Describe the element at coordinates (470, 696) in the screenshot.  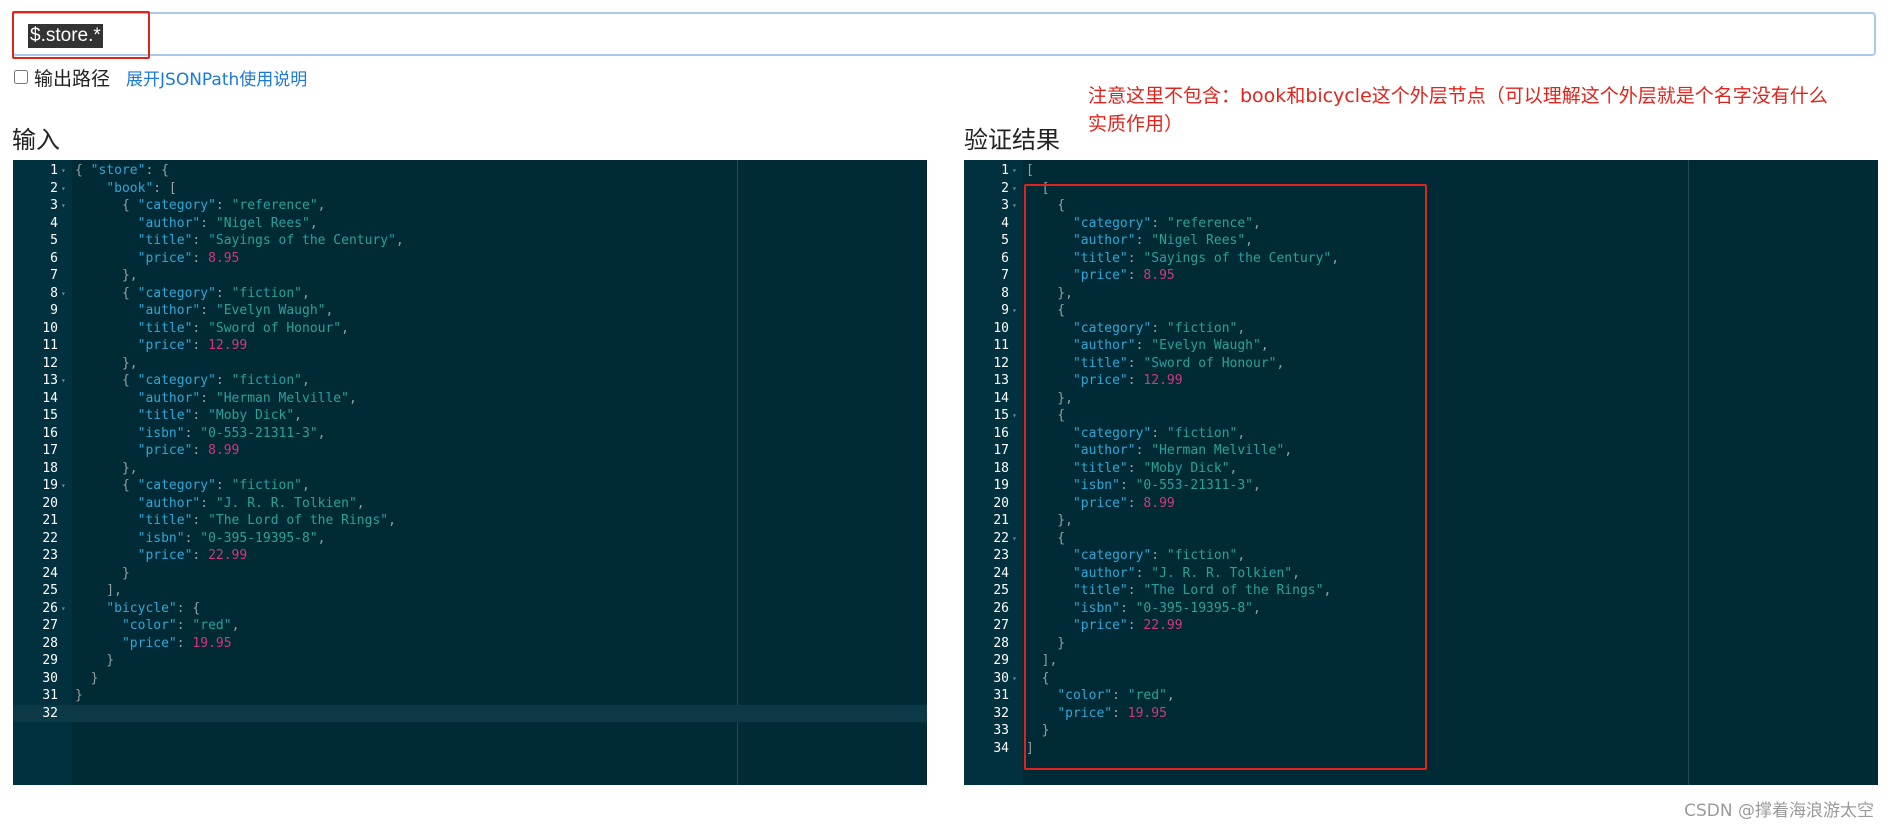
I see `code-line: 31}` at that location.